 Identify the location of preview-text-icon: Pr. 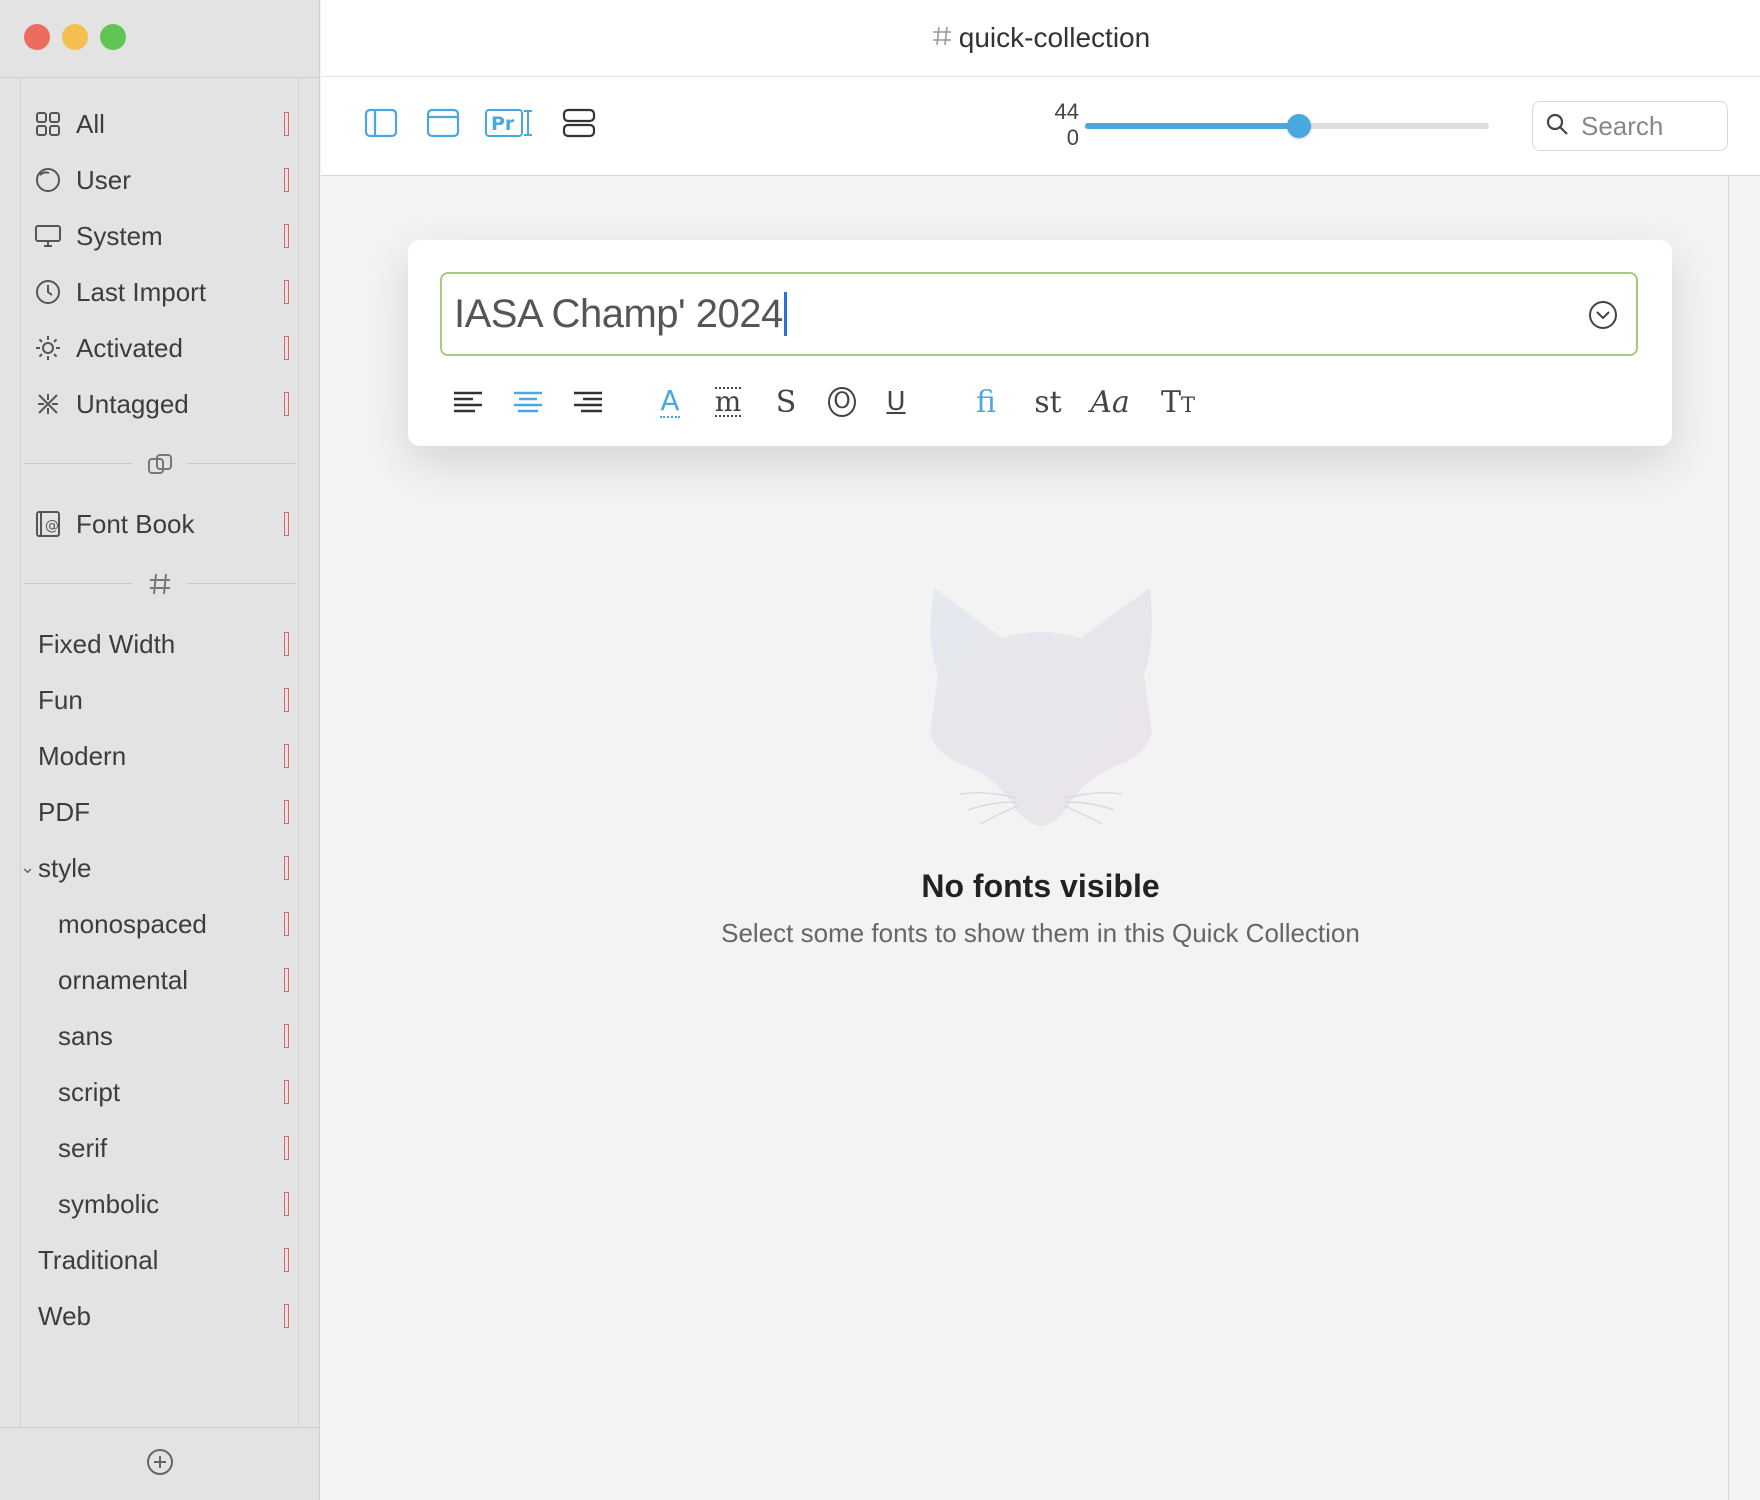
(511, 125).